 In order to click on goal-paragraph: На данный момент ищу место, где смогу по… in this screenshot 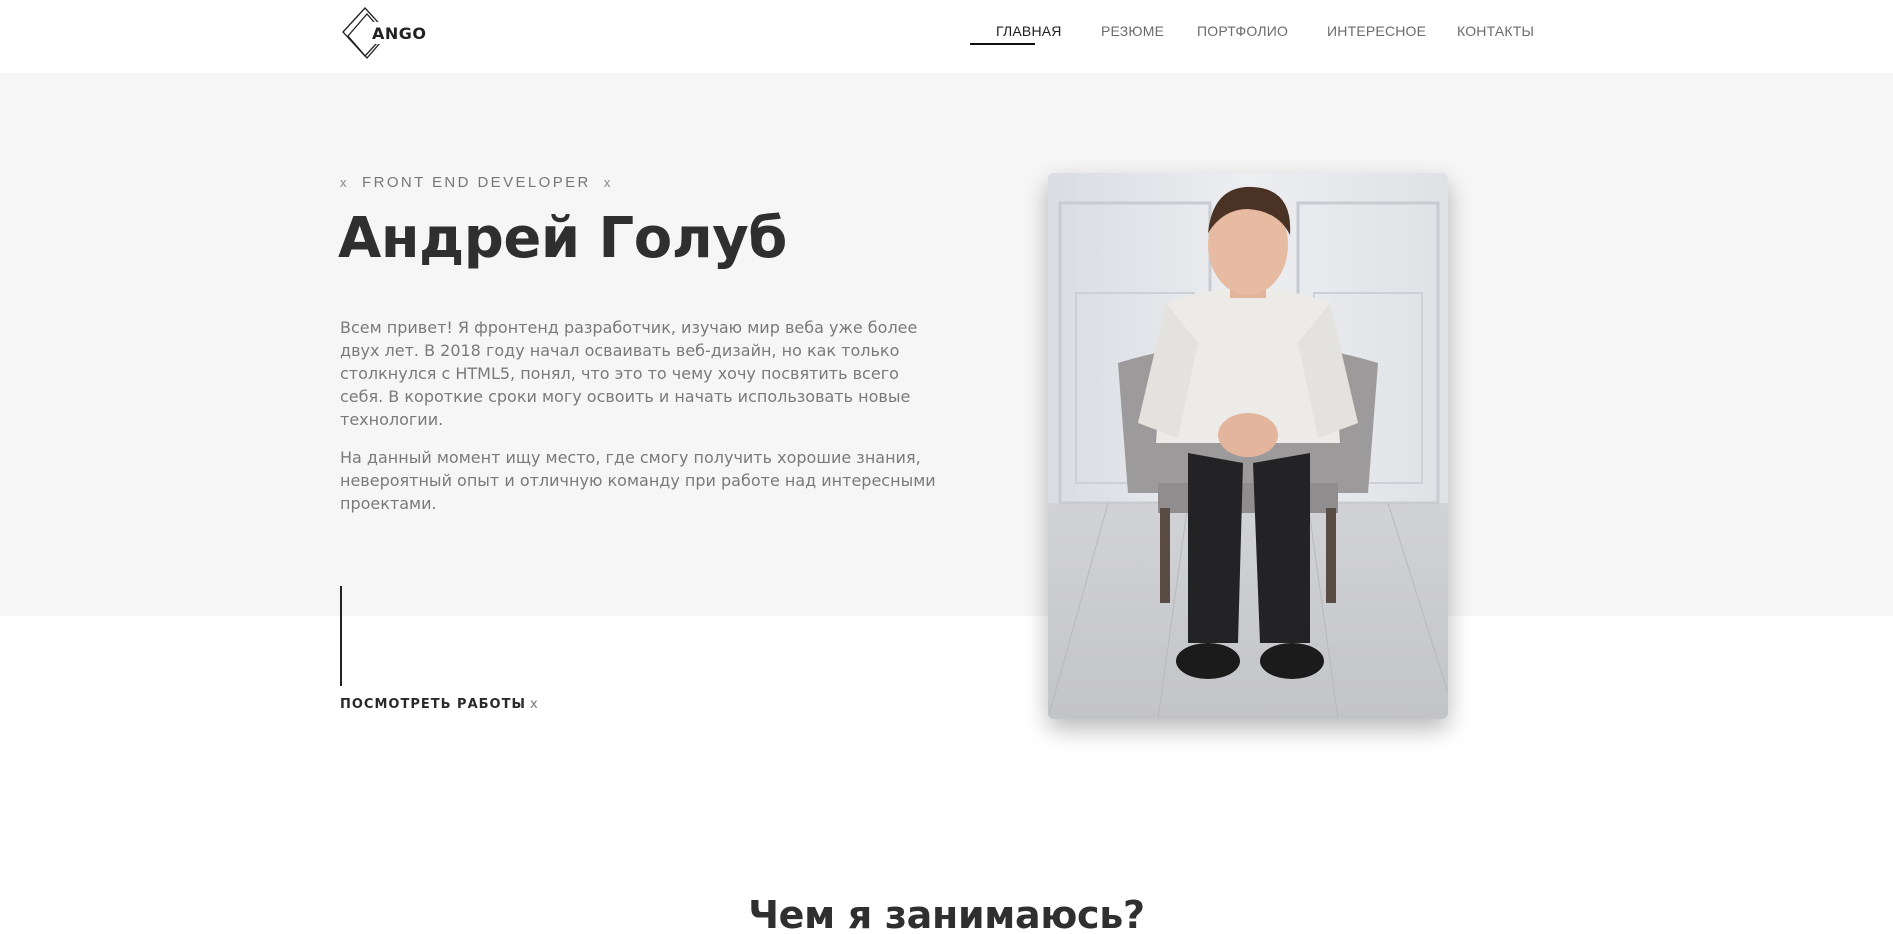, I will do `click(638, 480)`.